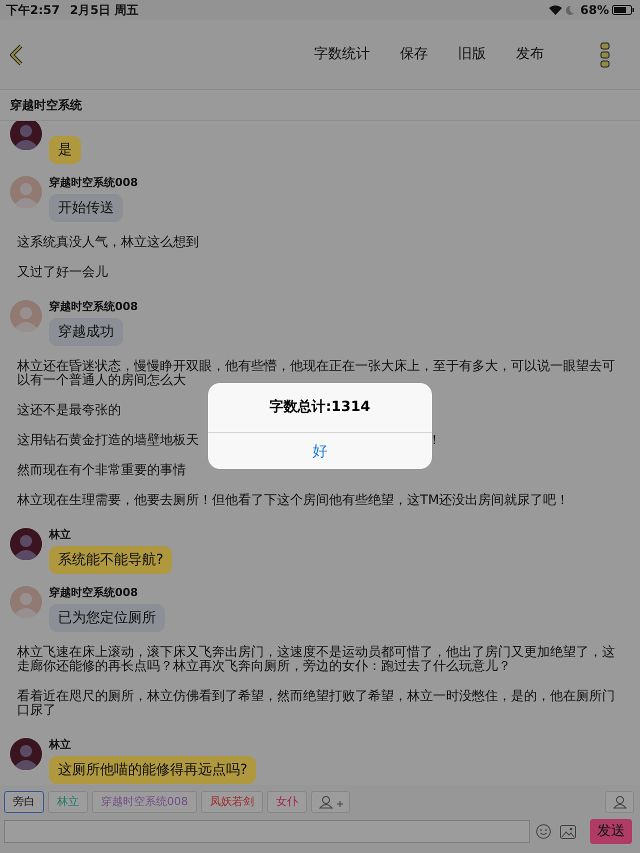 This screenshot has height=853, width=640. I want to click on narration-text: 又过了好一会儿, so click(62, 273).